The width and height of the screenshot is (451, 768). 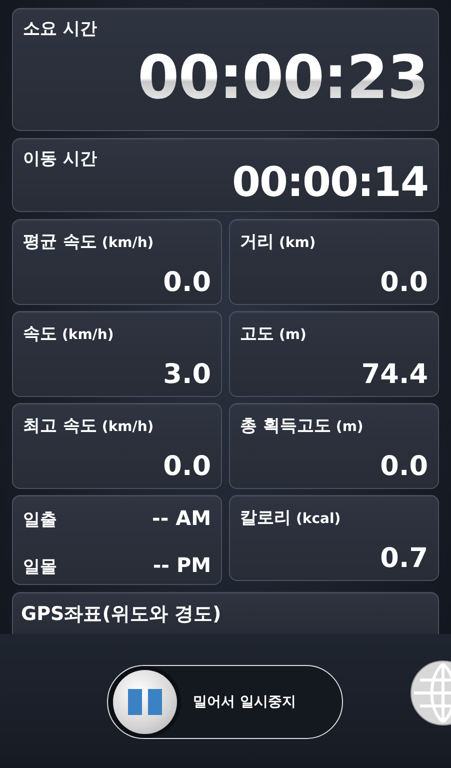 What do you see at coordinates (257, 334) in the screenshot?
I see `stat-label: 고도` at bounding box center [257, 334].